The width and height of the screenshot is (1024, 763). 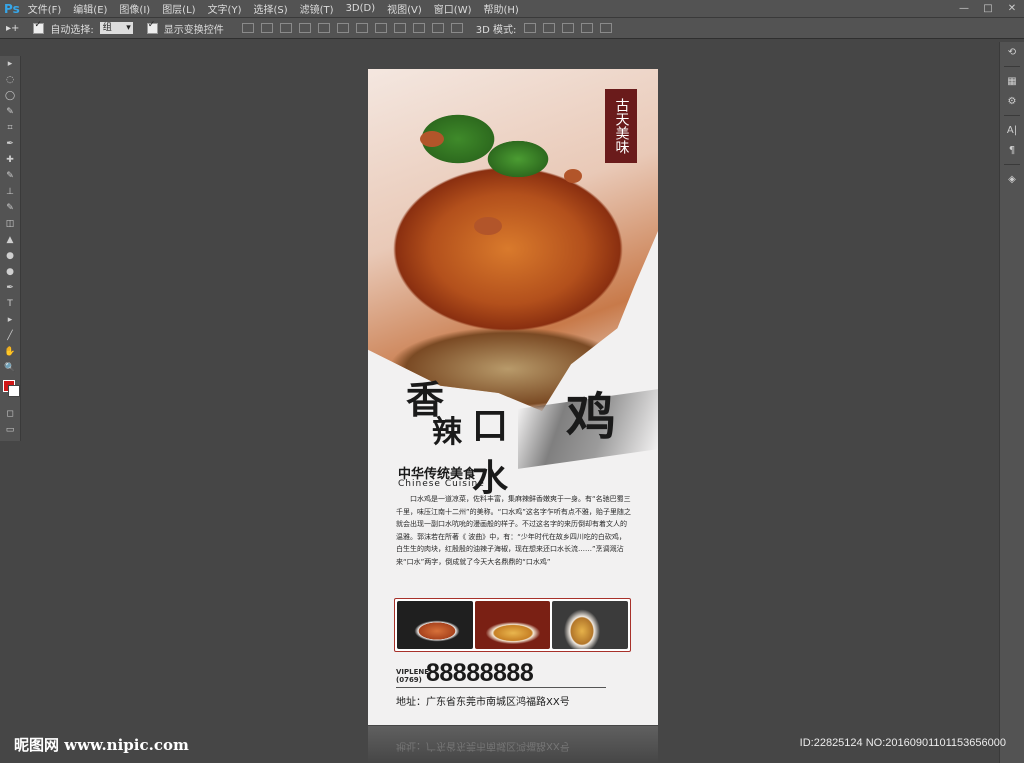 What do you see at coordinates (10, 112) in the screenshot?
I see `quick-select-tool-icon: ✎` at bounding box center [10, 112].